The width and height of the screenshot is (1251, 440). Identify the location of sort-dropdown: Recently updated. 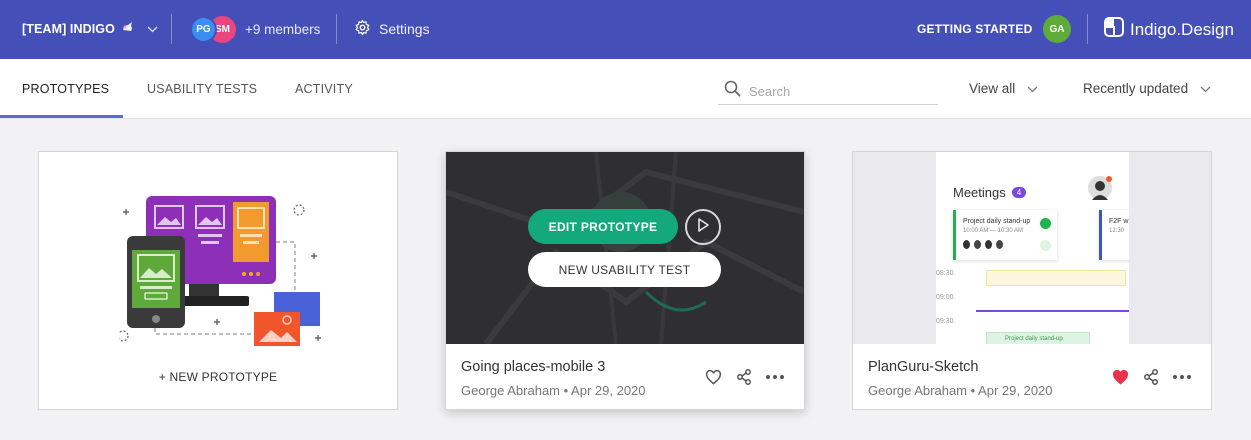
(1147, 88).